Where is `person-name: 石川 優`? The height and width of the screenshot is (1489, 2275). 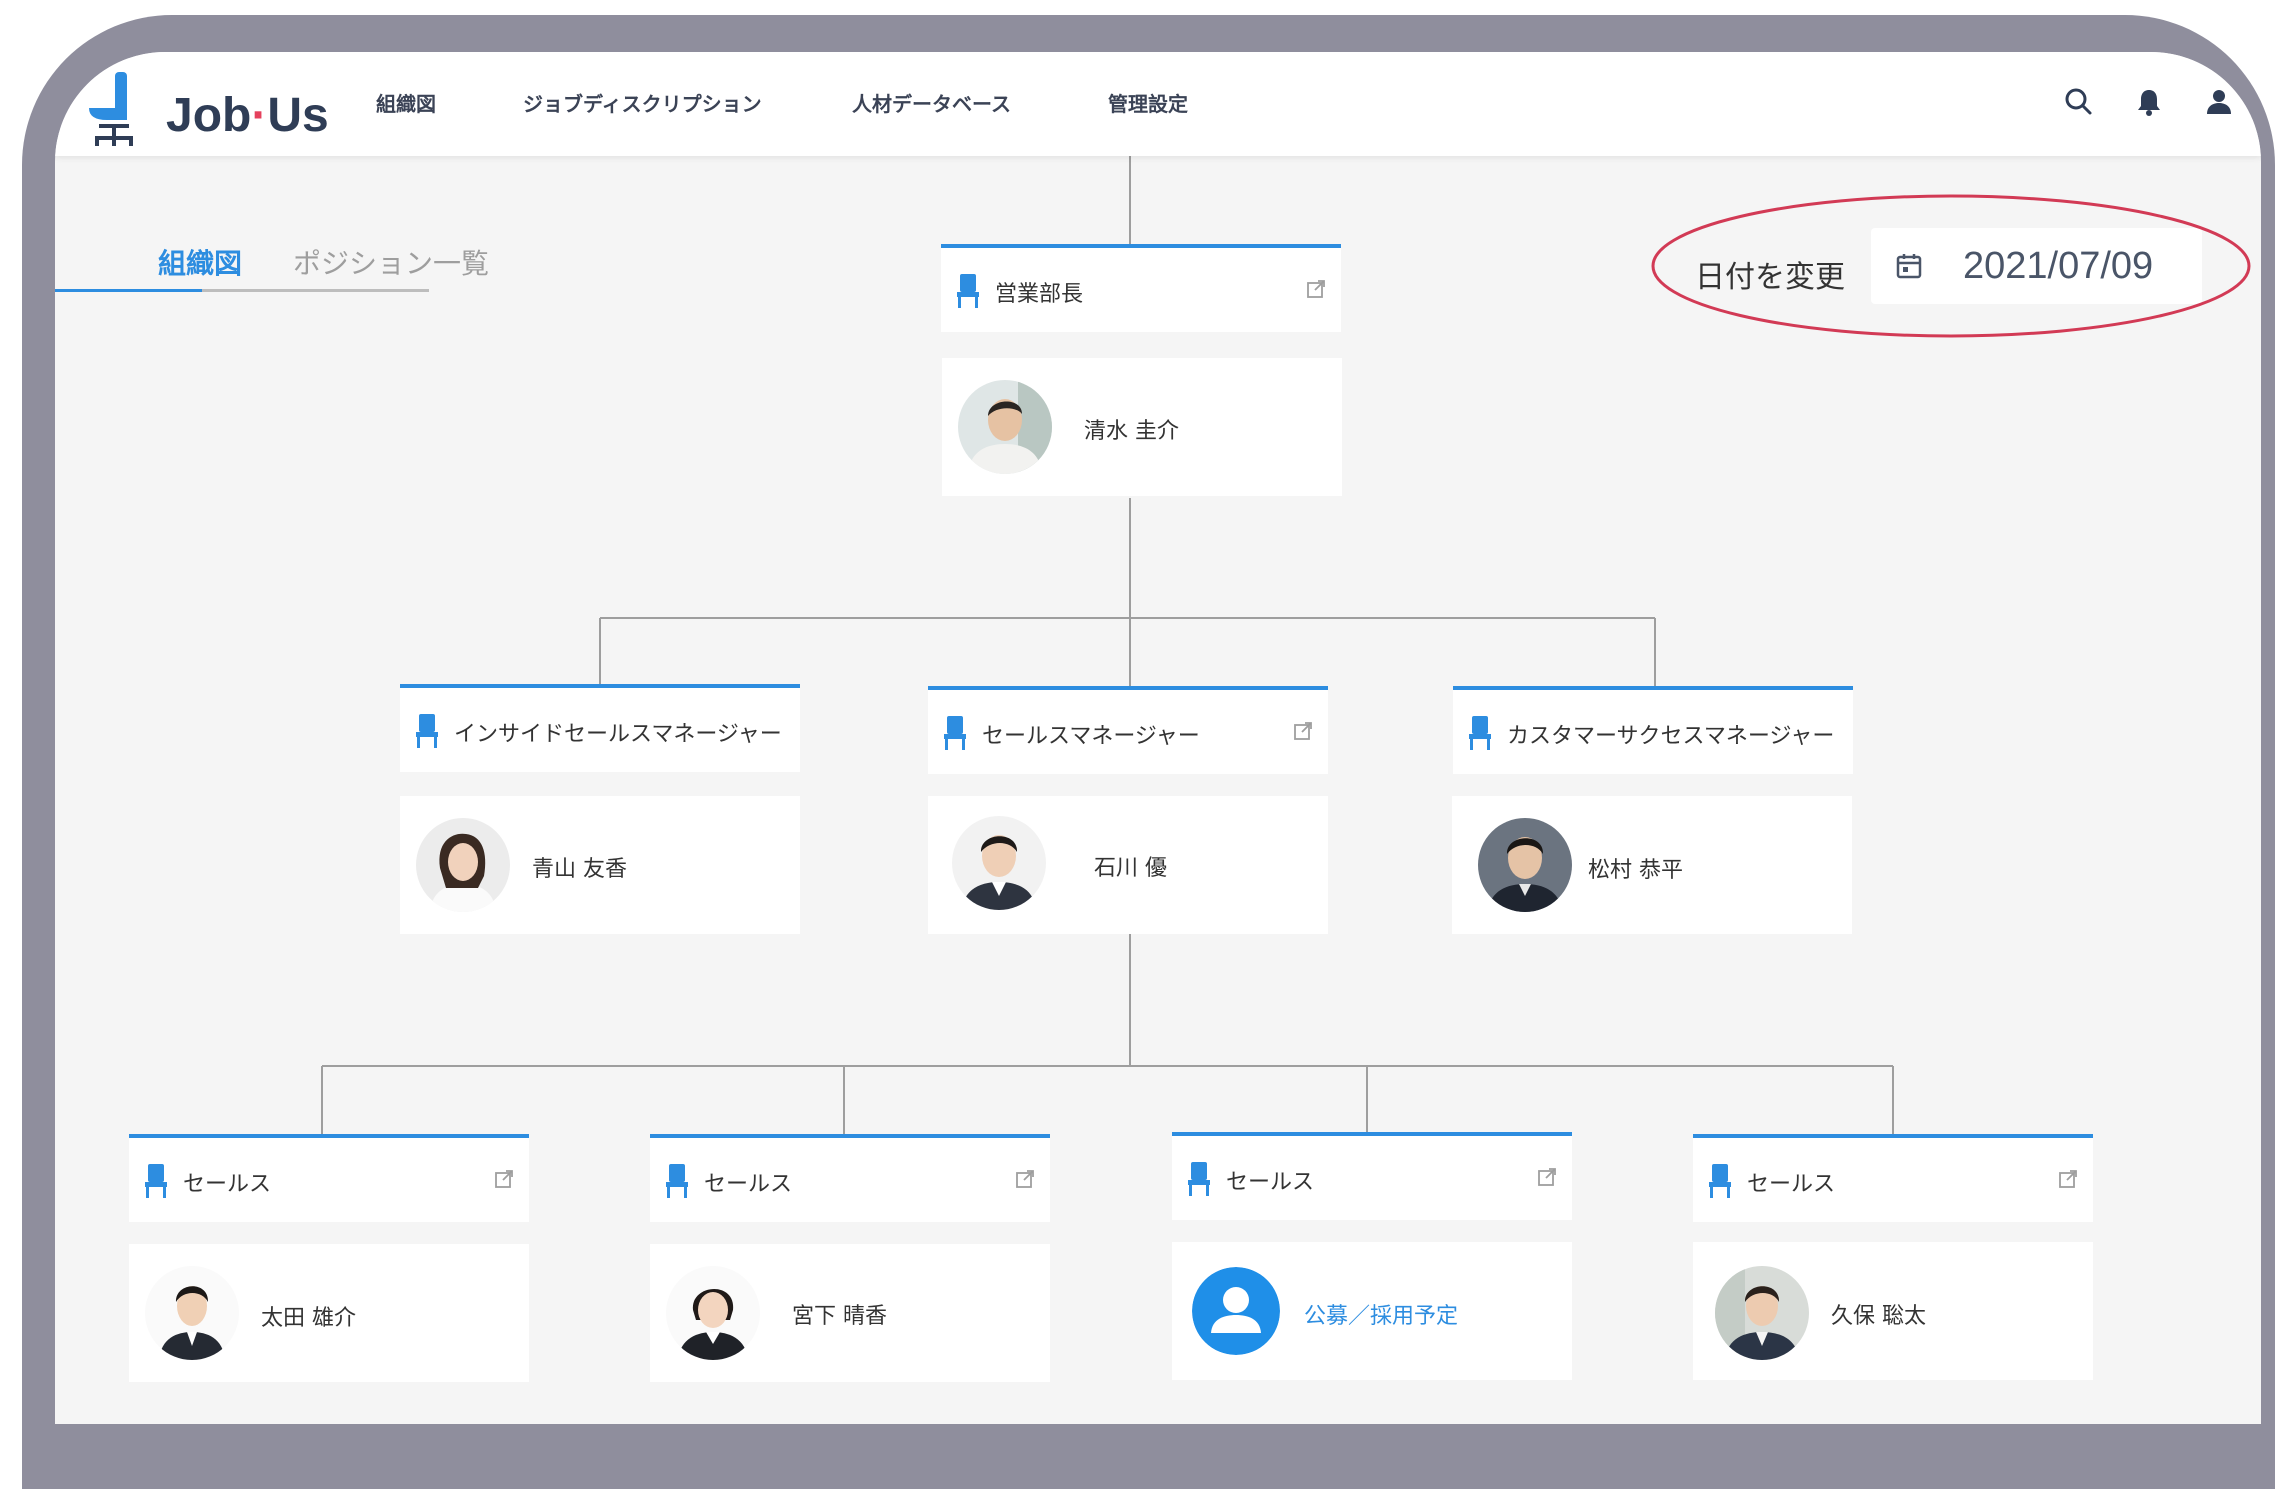
person-name: 石川 優 is located at coordinates (1130, 868).